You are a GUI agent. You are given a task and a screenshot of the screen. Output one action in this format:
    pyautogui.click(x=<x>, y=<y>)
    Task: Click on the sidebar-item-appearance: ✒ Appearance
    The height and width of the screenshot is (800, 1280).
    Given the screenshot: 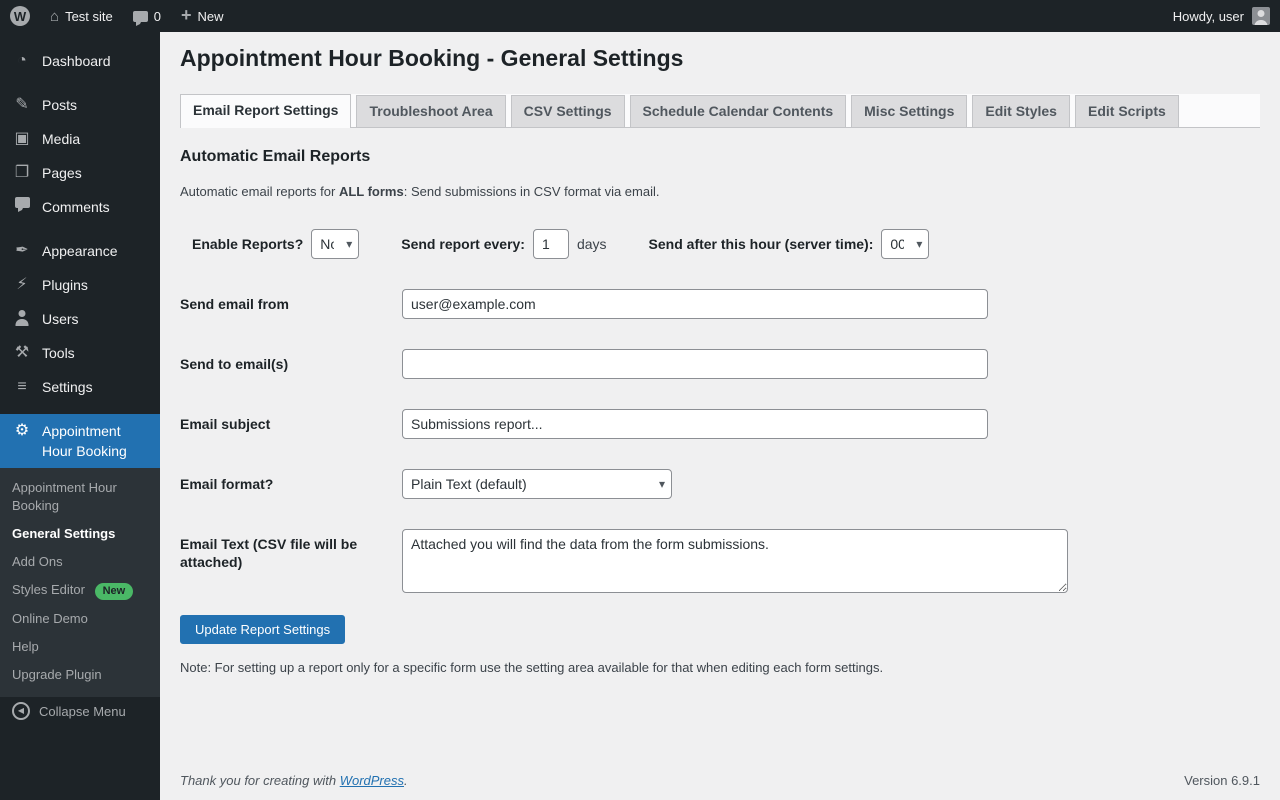 What is the action you would take?
    pyautogui.click(x=80, y=251)
    